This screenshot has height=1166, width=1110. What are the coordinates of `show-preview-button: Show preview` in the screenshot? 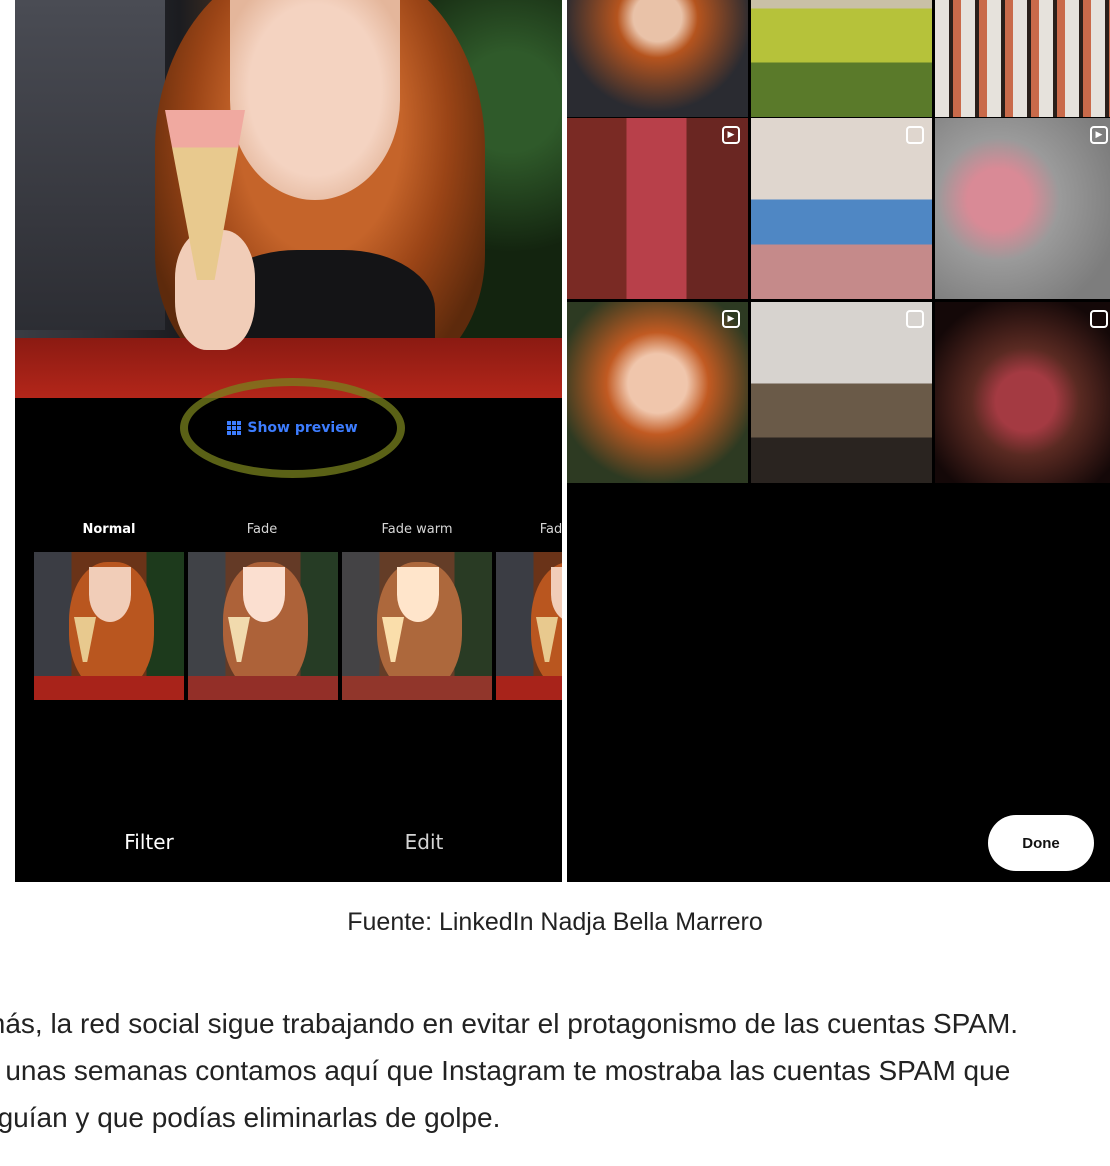 It's located at (292, 428).